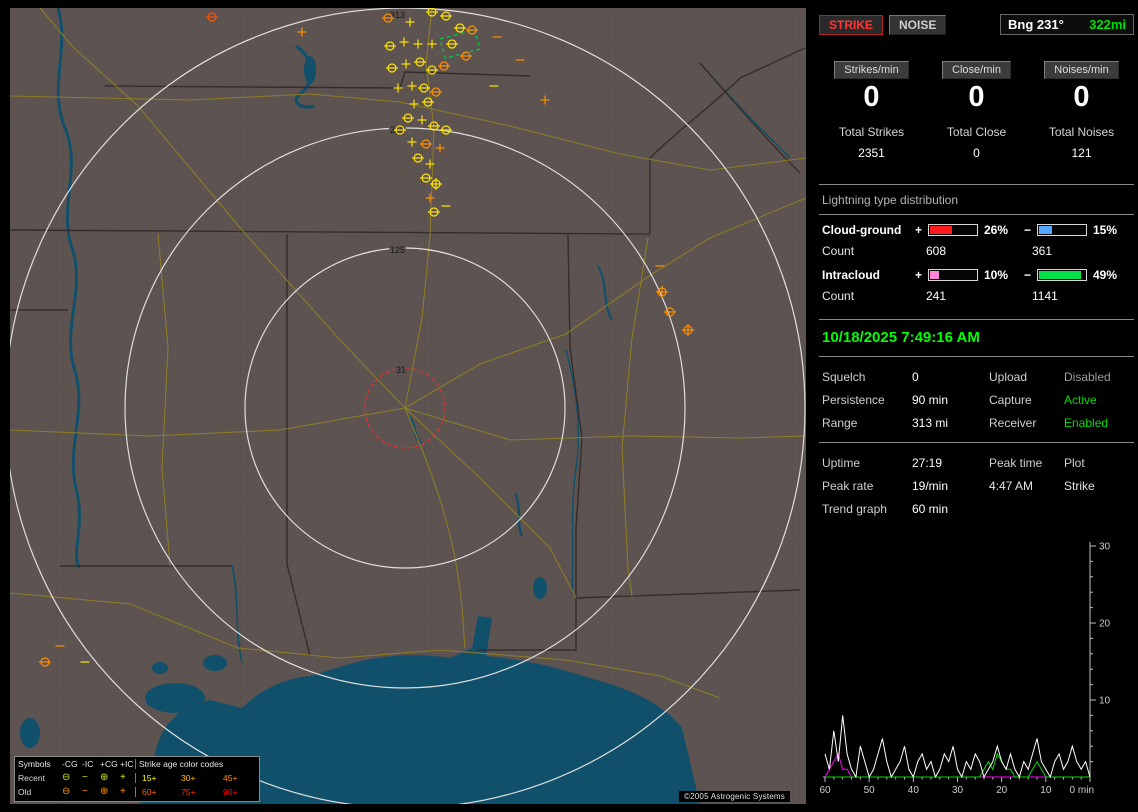 Image resolution: width=1138 pixels, height=812 pixels. I want to click on total-strikes-value: 2351, so click(871, 153).